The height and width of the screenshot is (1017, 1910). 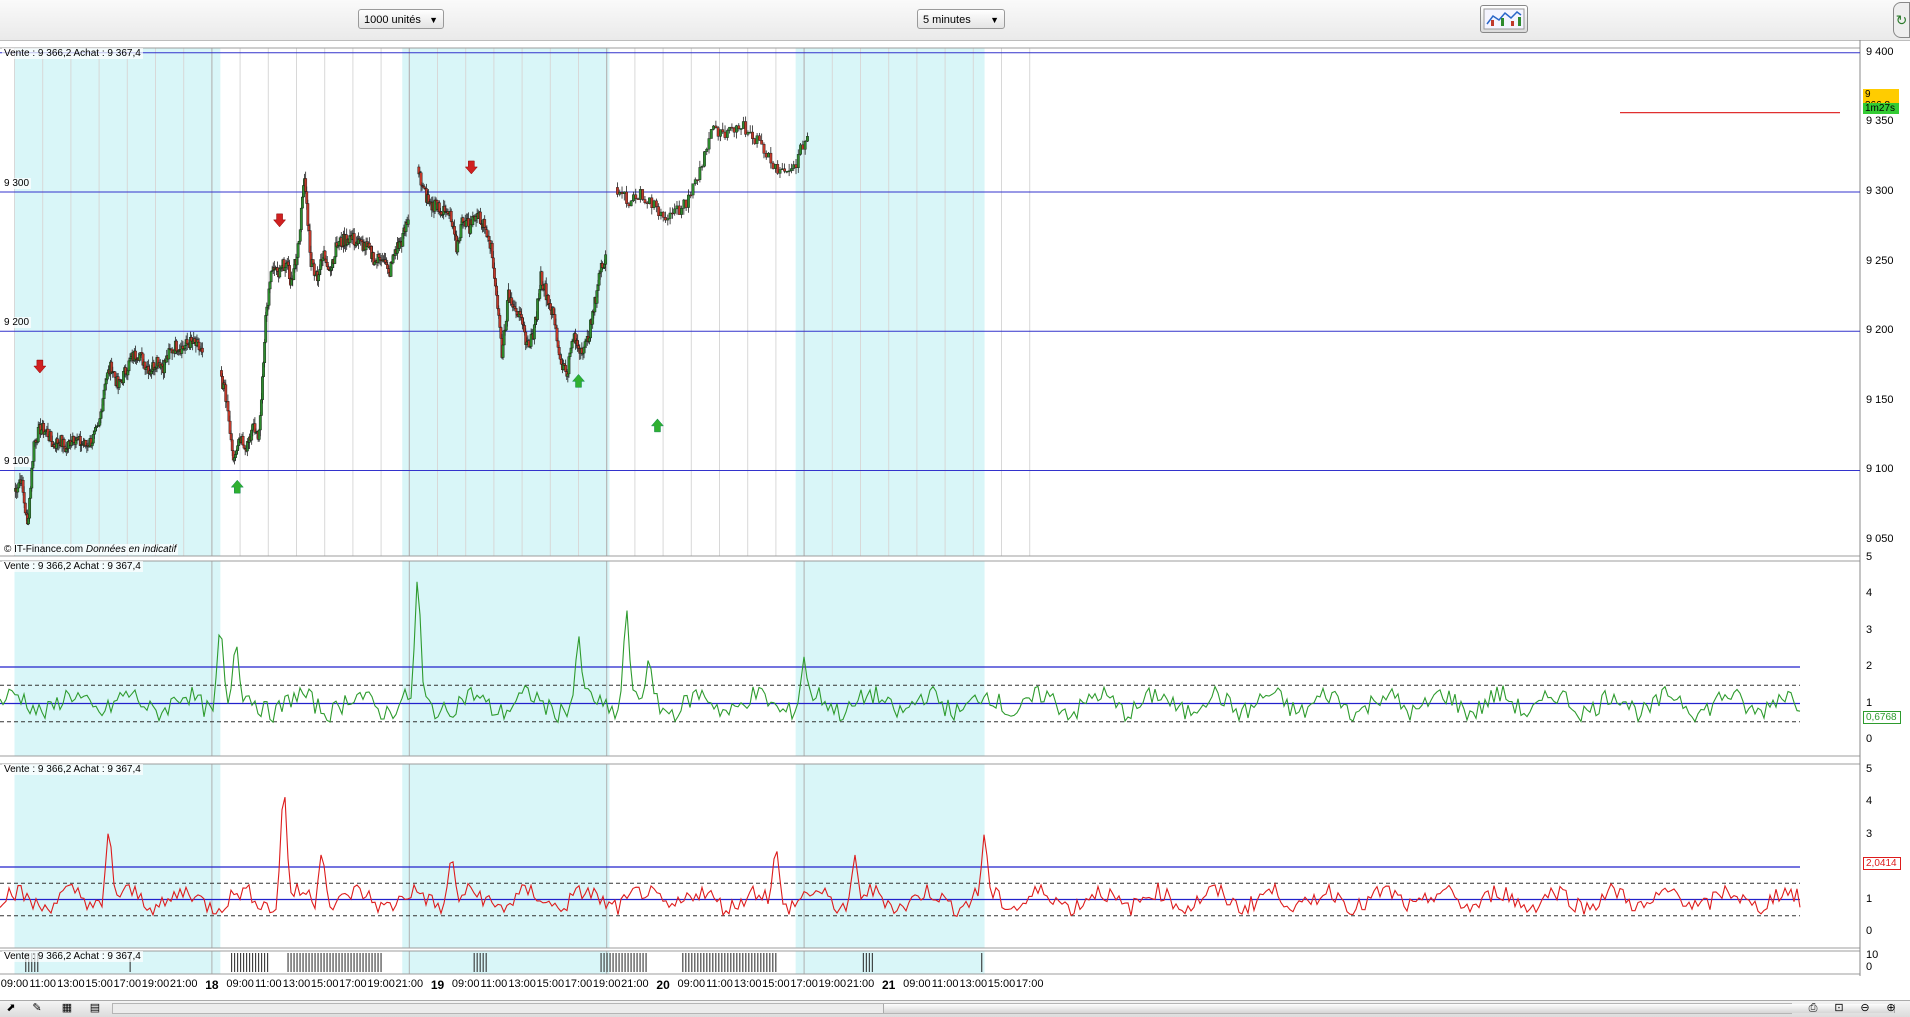 What do you see at coordinates (1880, 51) in the screenshot?
I see `price-tick-label: 9 400` at bounding box center [1880, 51].